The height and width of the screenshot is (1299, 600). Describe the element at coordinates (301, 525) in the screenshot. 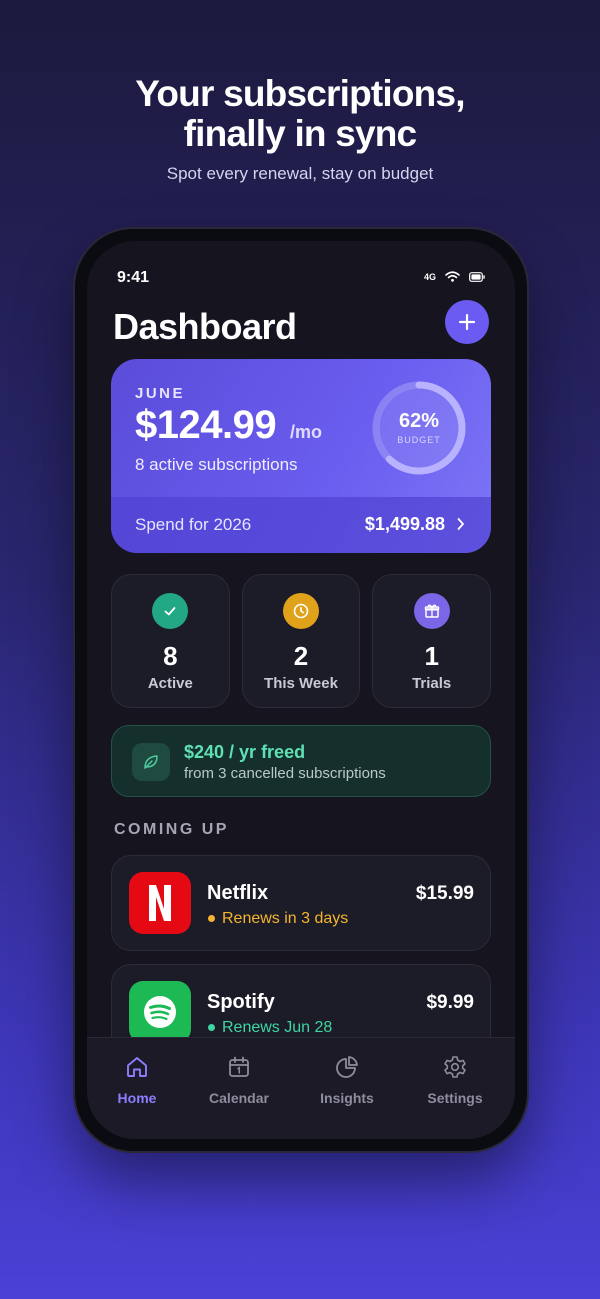

I see `yearly-spend-row: Spend for 2026 $1,499.88` at that location.